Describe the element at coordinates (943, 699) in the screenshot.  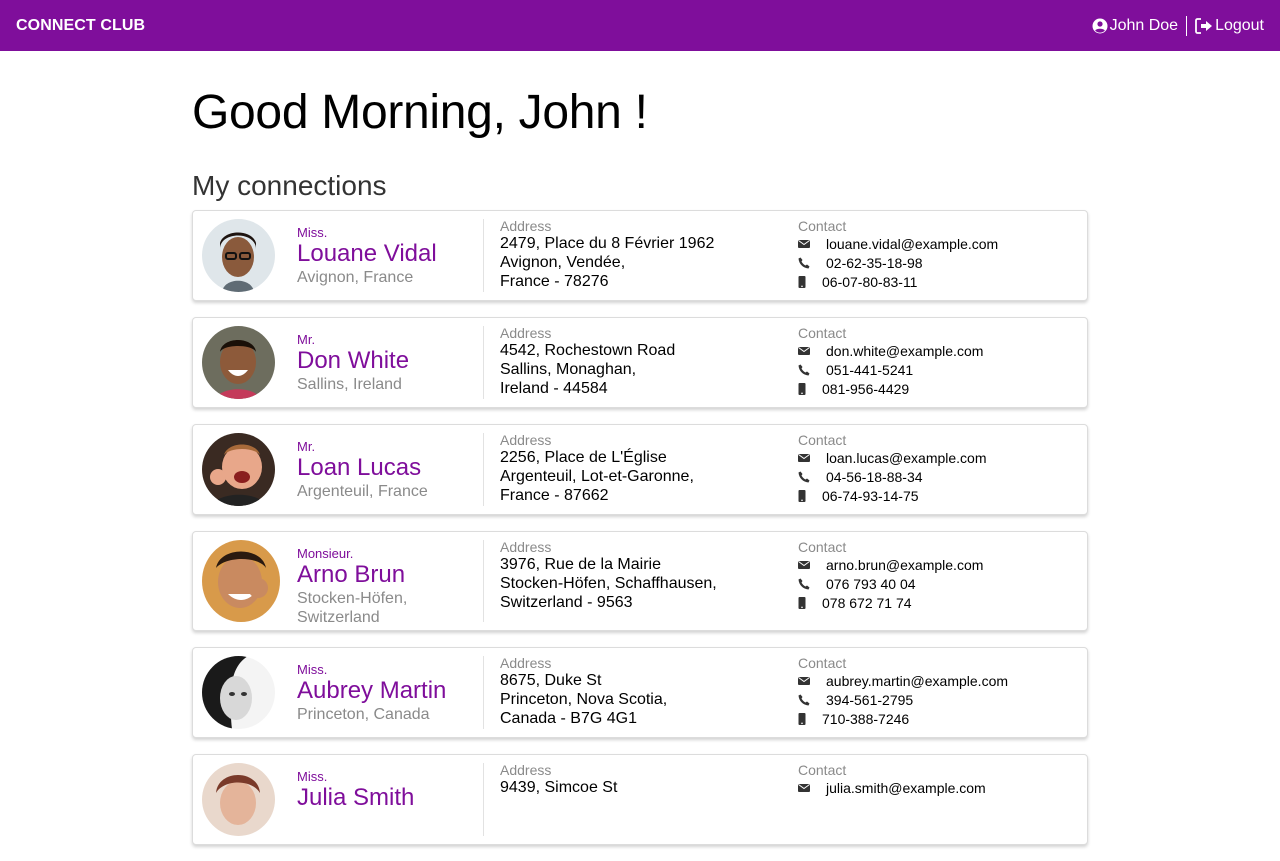
I see `phone-row: 394-561-2795` at that location.